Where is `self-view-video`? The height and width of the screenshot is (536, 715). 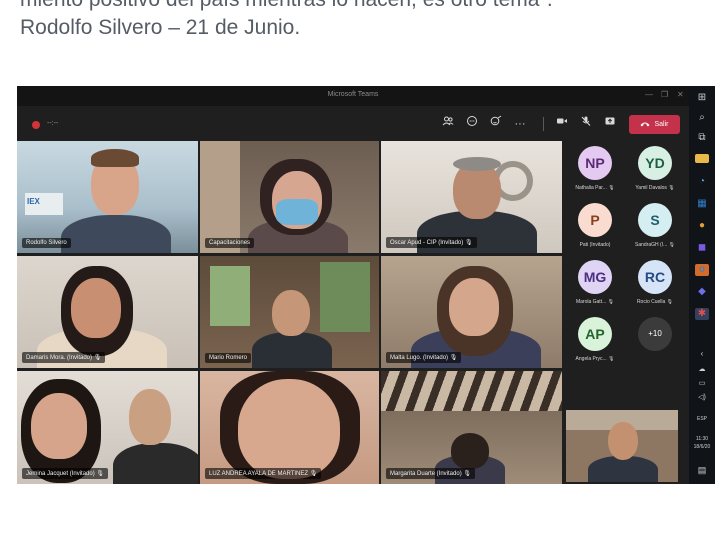
self-view-video is located at coordinates (622, 446).